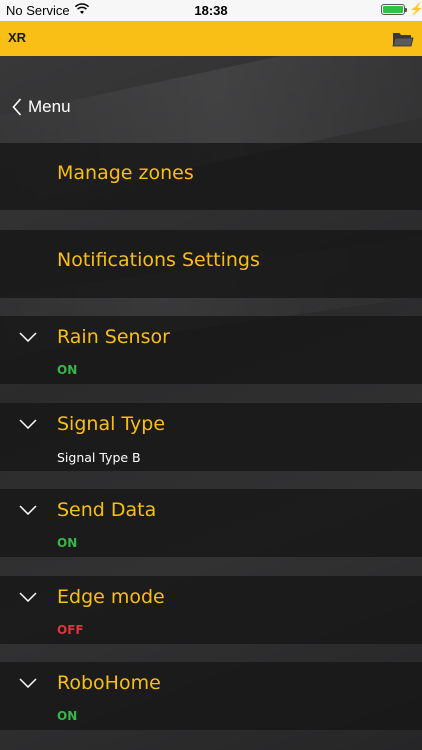  I want to click on setting-value: Signal Type B, so click(99, 457).